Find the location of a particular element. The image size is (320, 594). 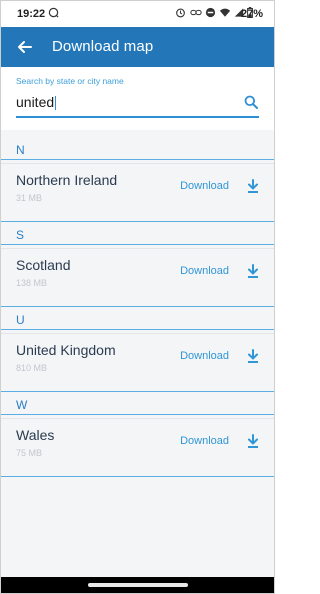

section-header-s: S is located at coordinates (137, 233).